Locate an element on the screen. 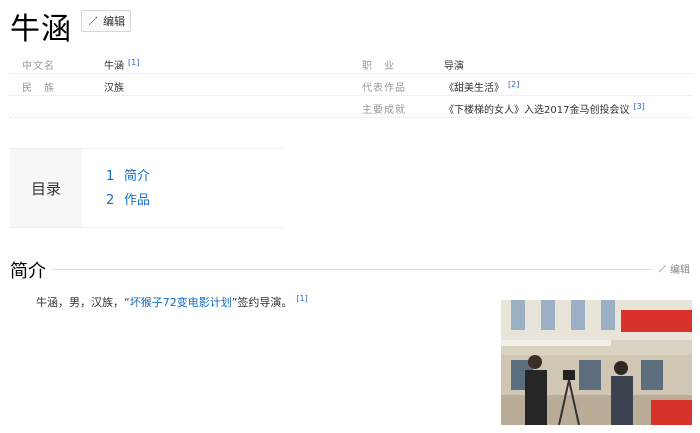 Image resolution: width=700 pixels, height=433 pixels. photo-illustration is located at coordinates (596, 362).